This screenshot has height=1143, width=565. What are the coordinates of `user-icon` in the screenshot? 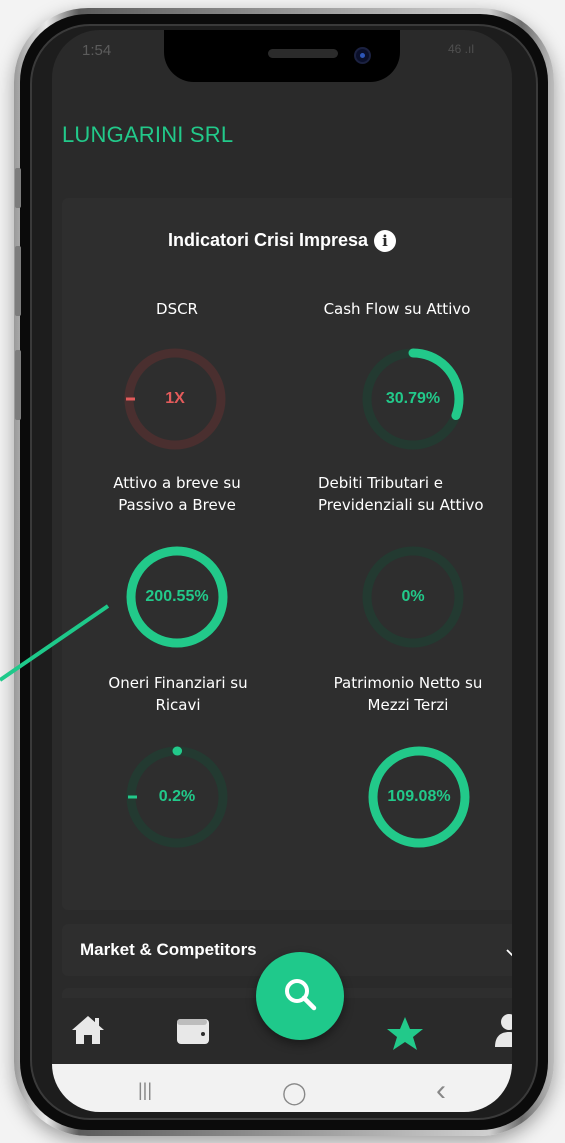 It's located at (503, 1032).